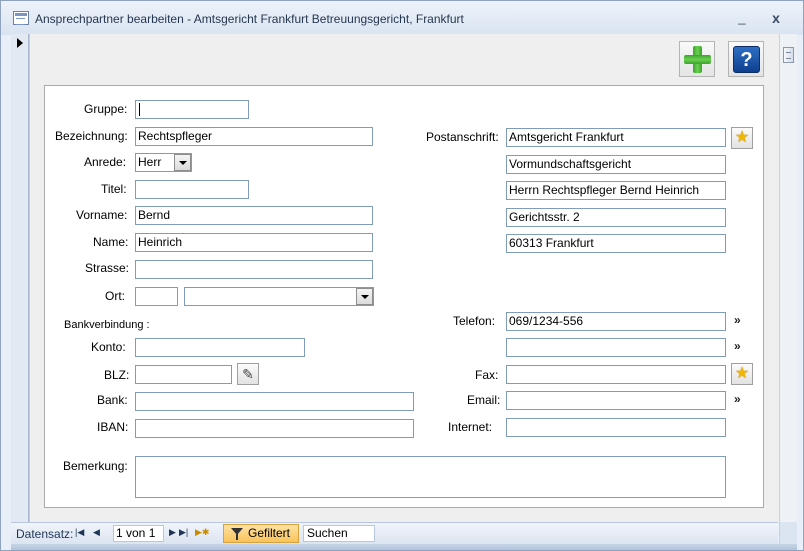 The height and width of the screenshot is (551, 804). Describe the element at coordinates (274, 401) in the screenshot. I see `bank-field` at that location.